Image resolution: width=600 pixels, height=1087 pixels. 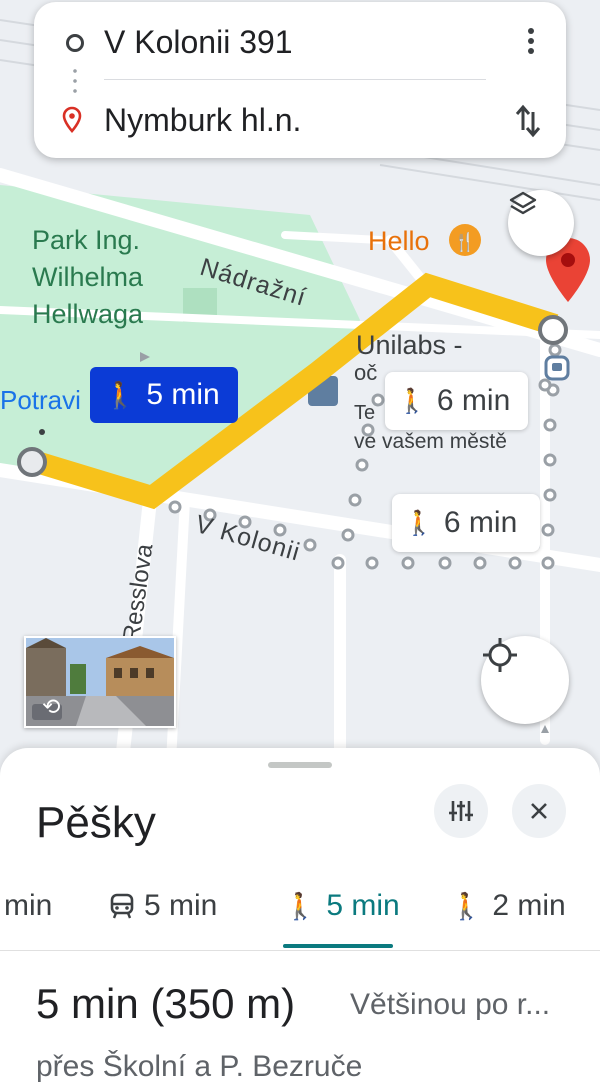 What do you see at coordinates (122, 906) in the screenshot?
I see `transit-icon` at bounding box center [122, 906].